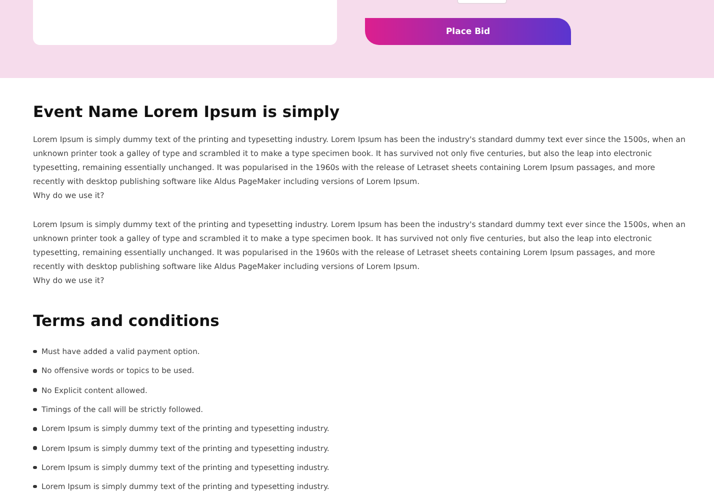 The image size is (714, 500). I want to click on place-bid-button: Place Bid, so click(468, 31).